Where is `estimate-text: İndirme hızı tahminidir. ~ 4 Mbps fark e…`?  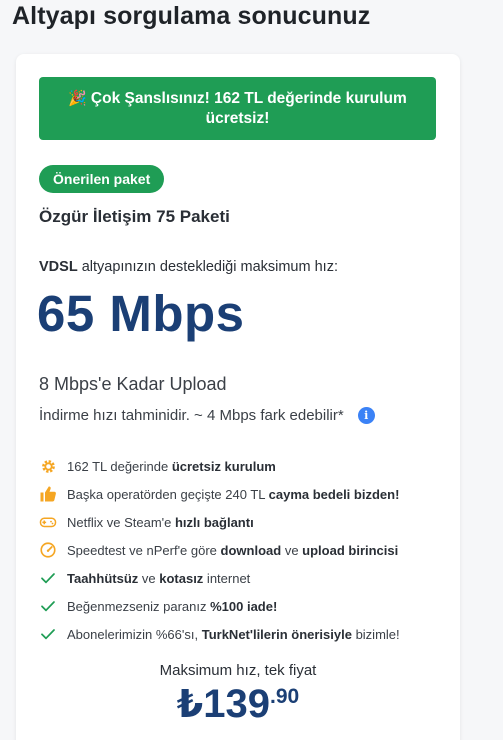 estimate-text: İndirme hızı tahminidir. ~ 4 Mbps fark e… is located at coordinates (191, 415).